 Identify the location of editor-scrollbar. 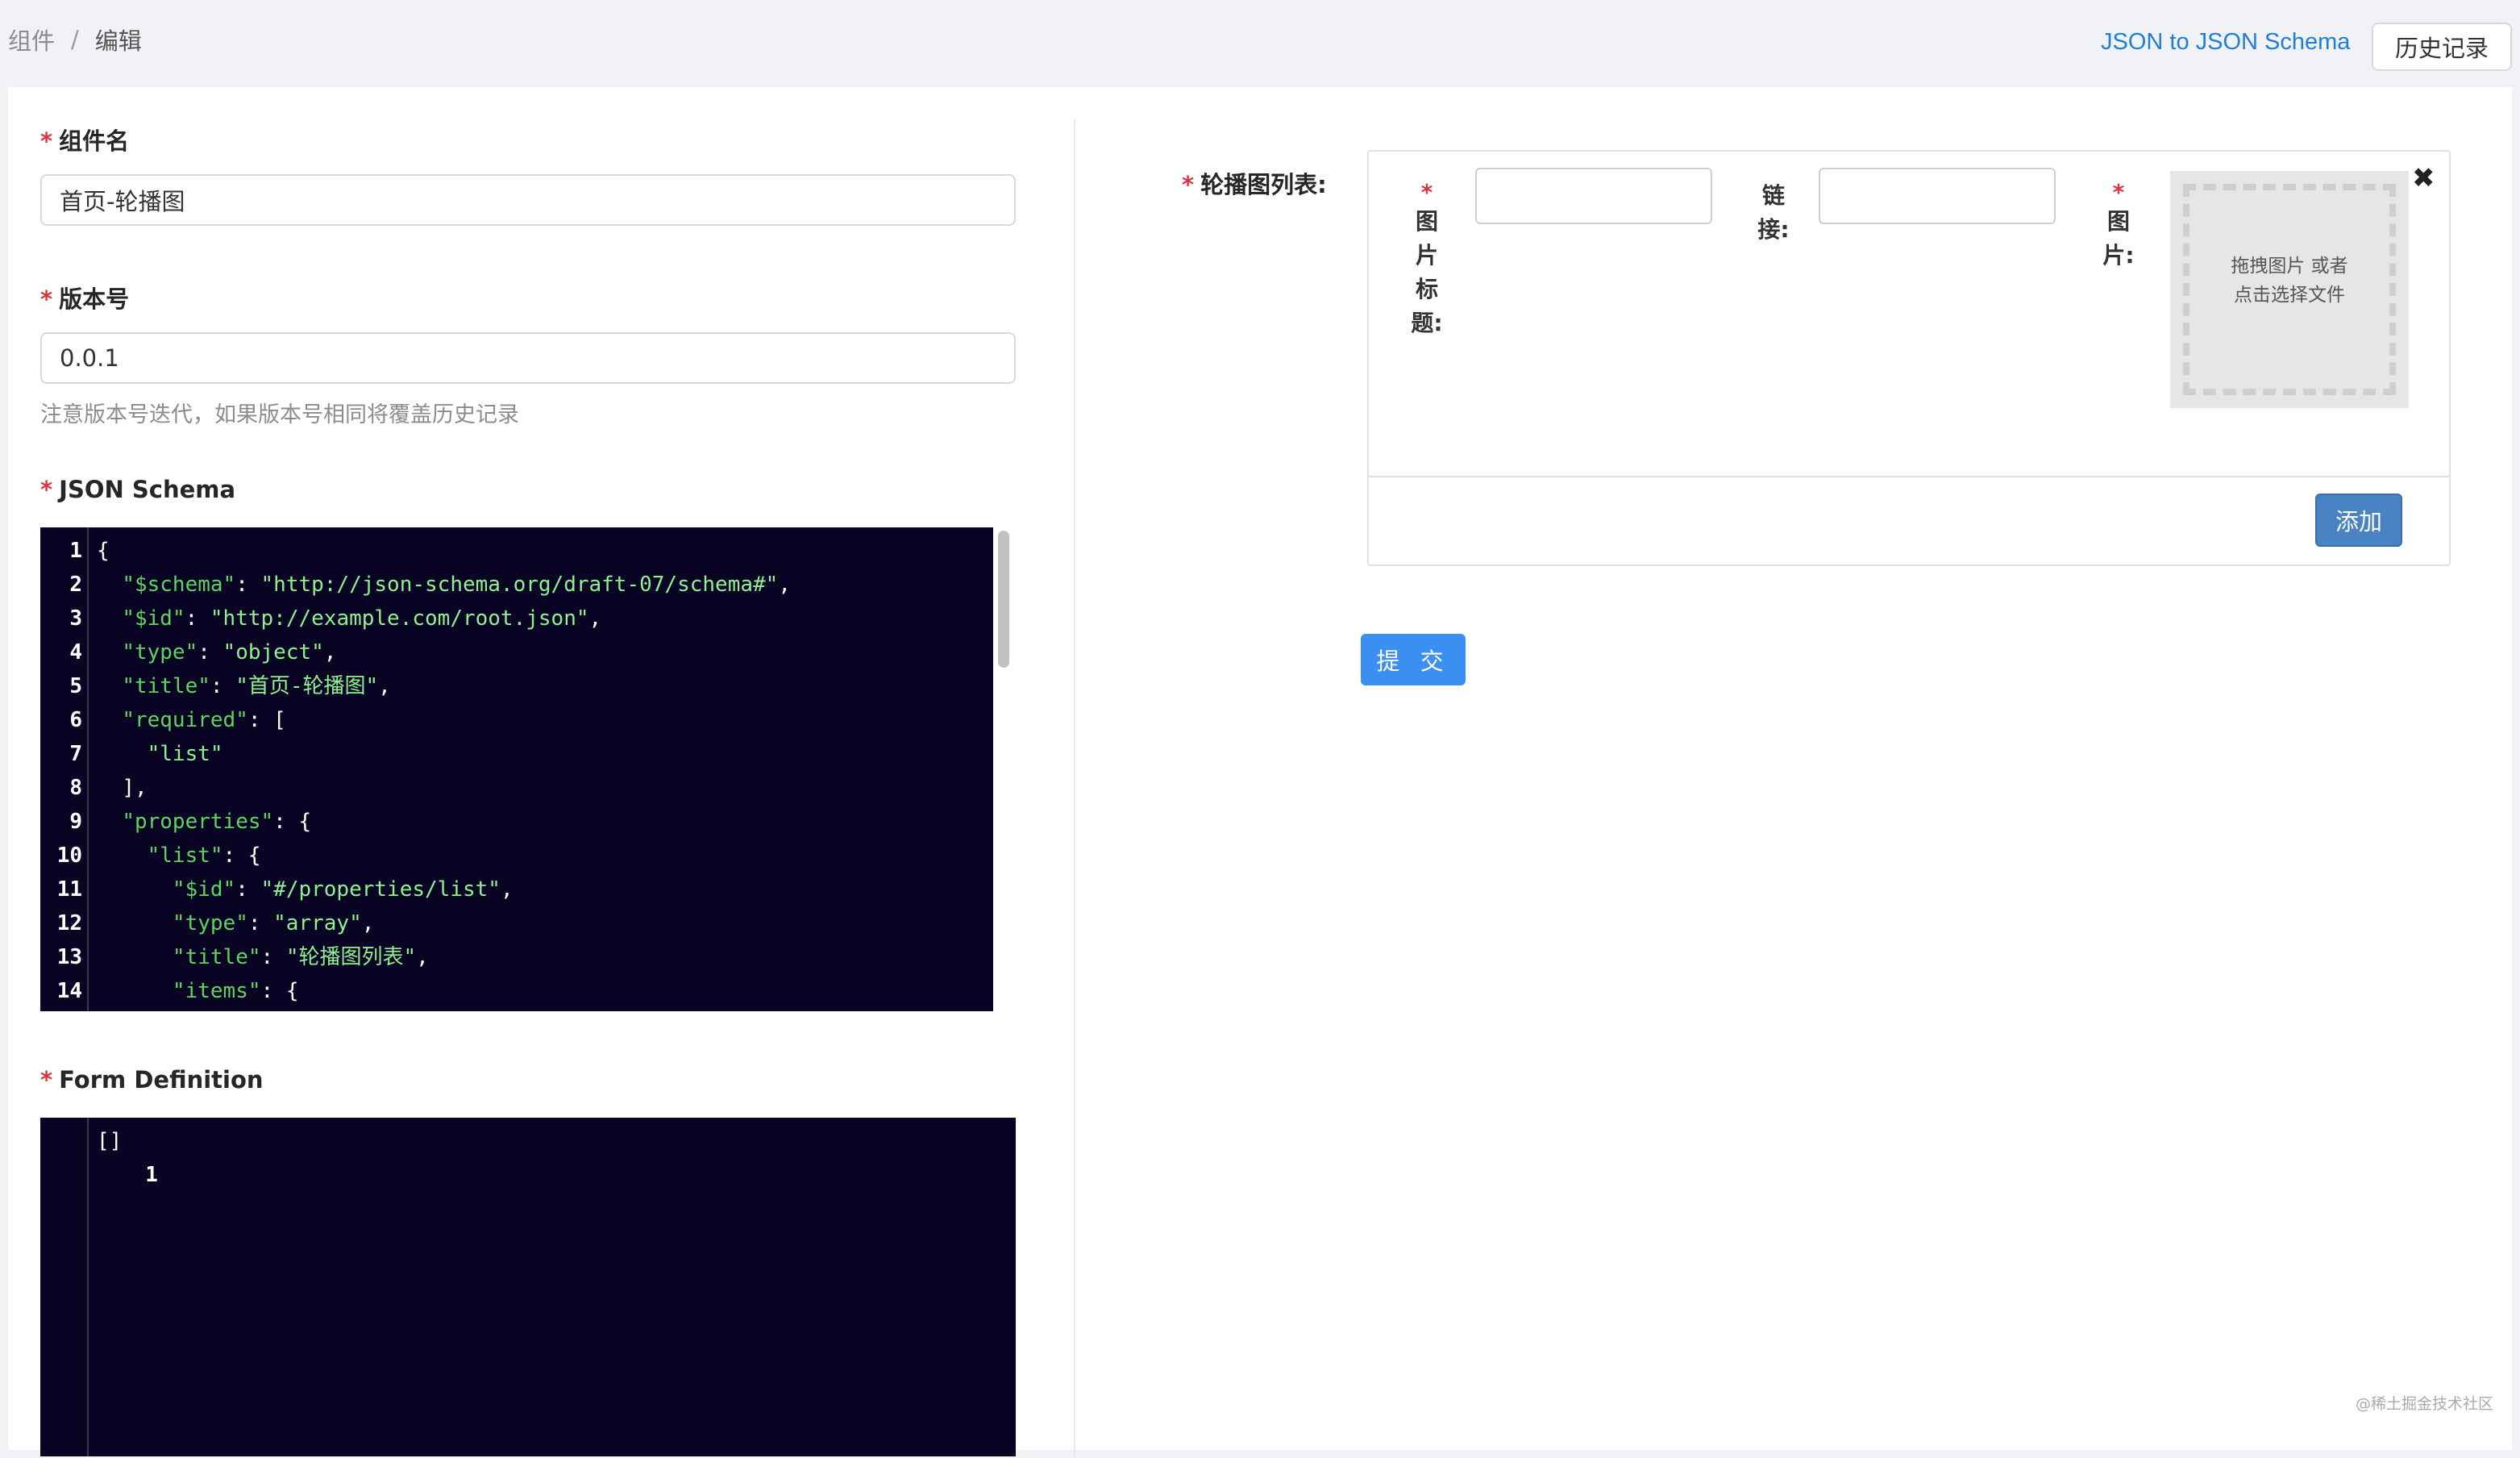
(1004, 769).